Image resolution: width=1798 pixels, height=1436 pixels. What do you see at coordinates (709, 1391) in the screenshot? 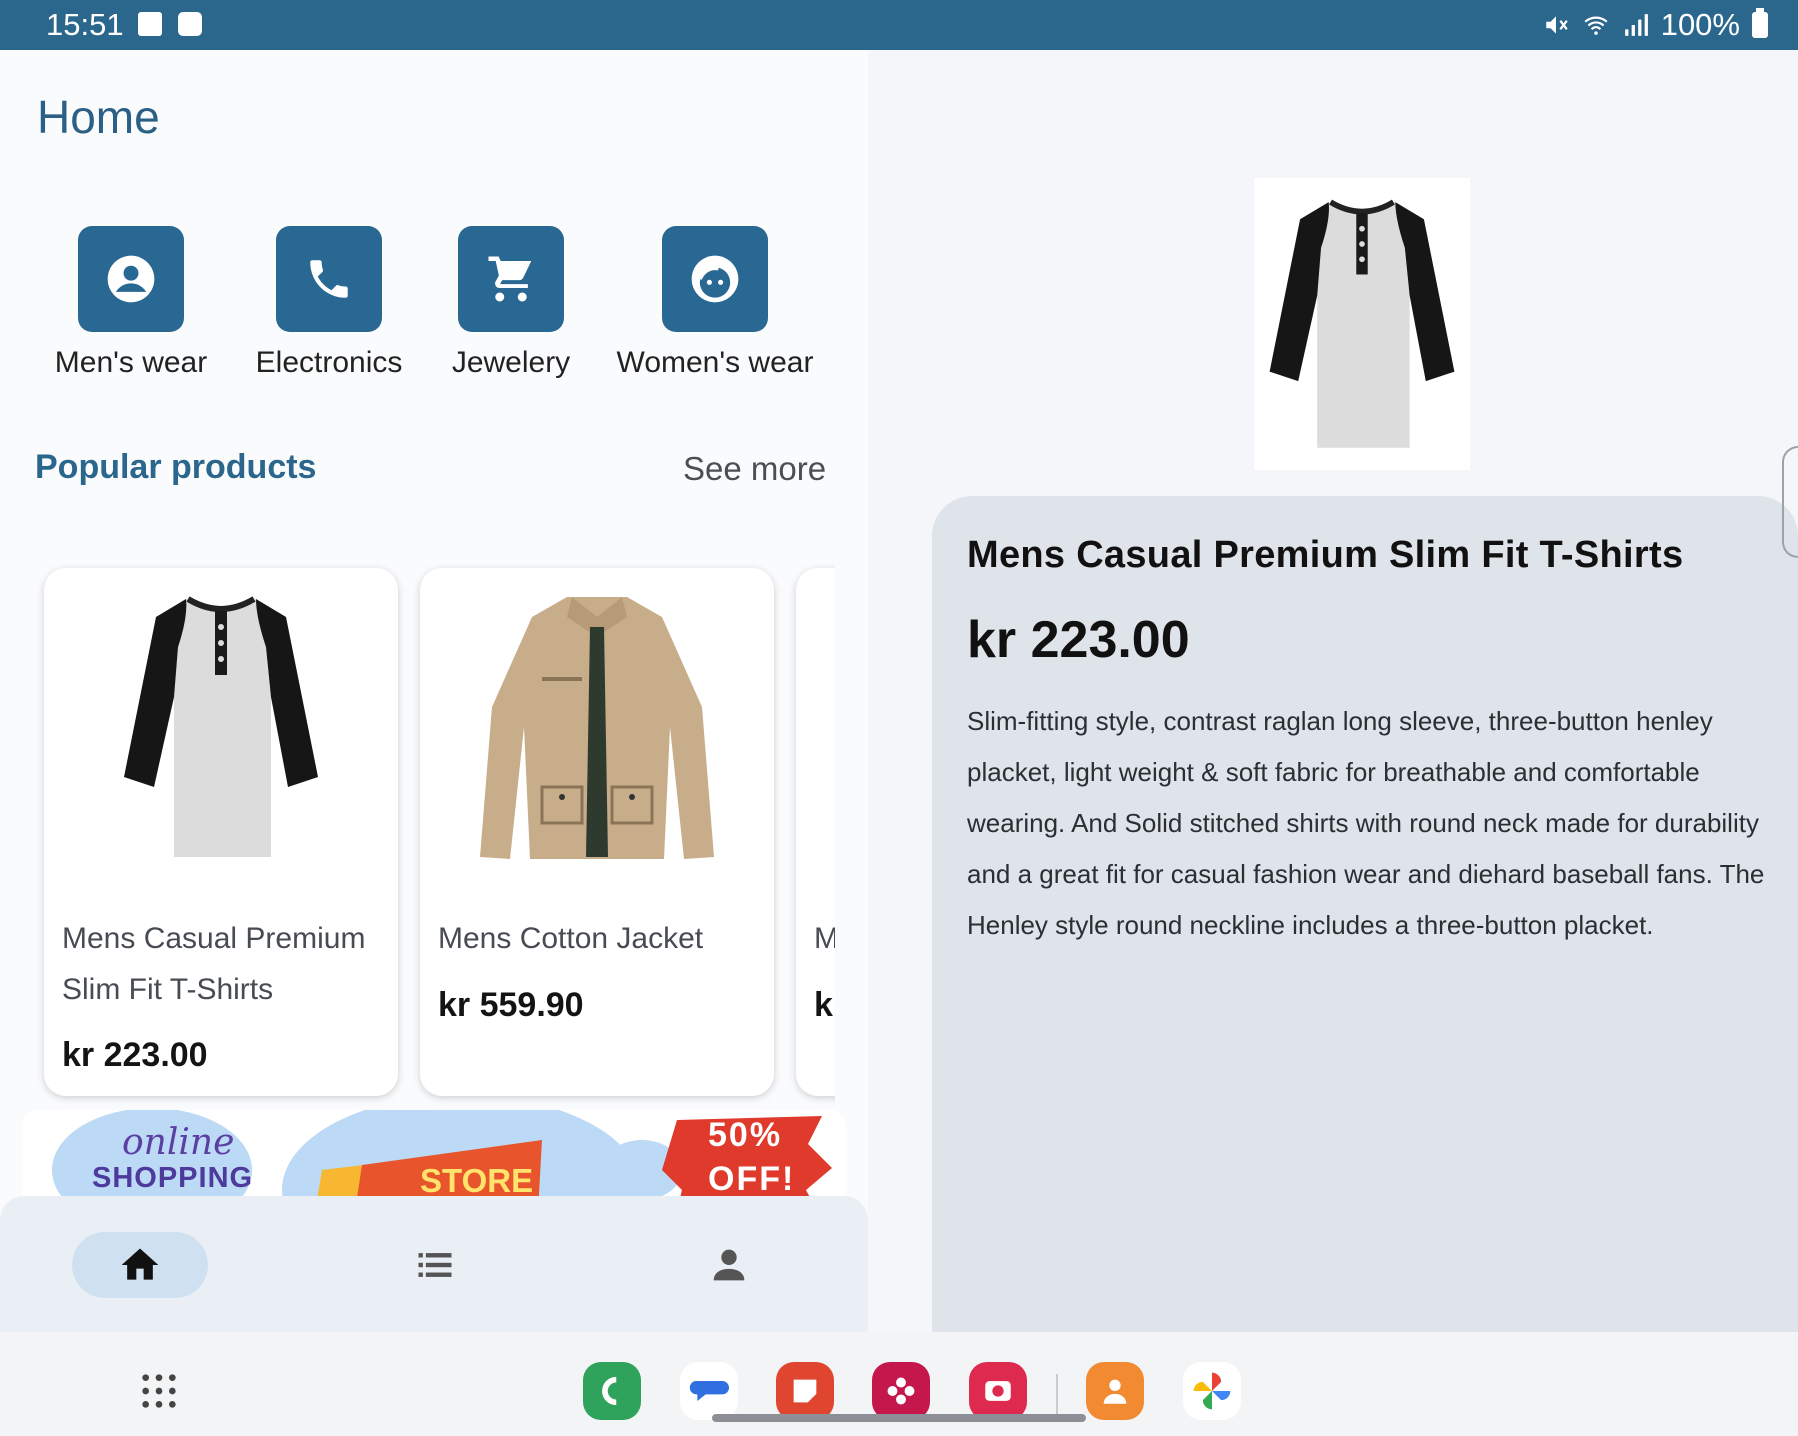
I see `messages-app-icon` at bounding box center [709, 1391].